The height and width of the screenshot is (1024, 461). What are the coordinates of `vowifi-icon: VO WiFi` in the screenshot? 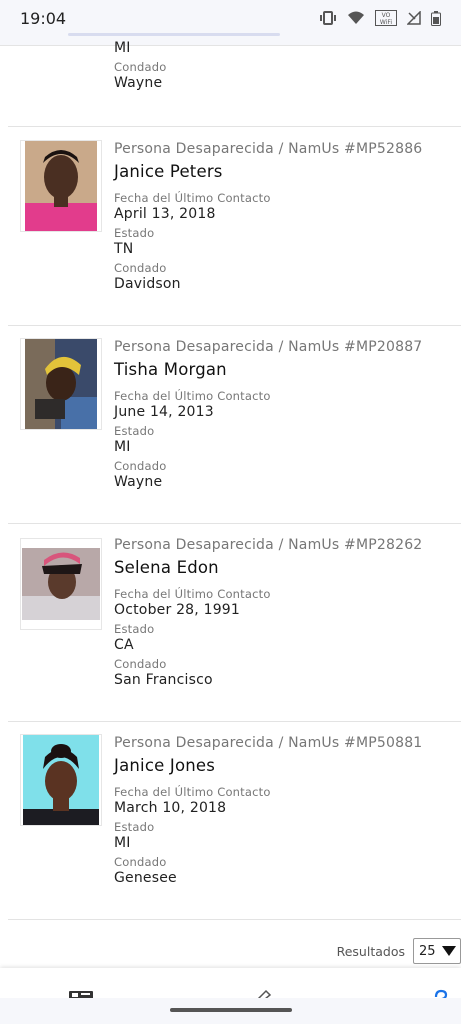 It's located at (386, 18).